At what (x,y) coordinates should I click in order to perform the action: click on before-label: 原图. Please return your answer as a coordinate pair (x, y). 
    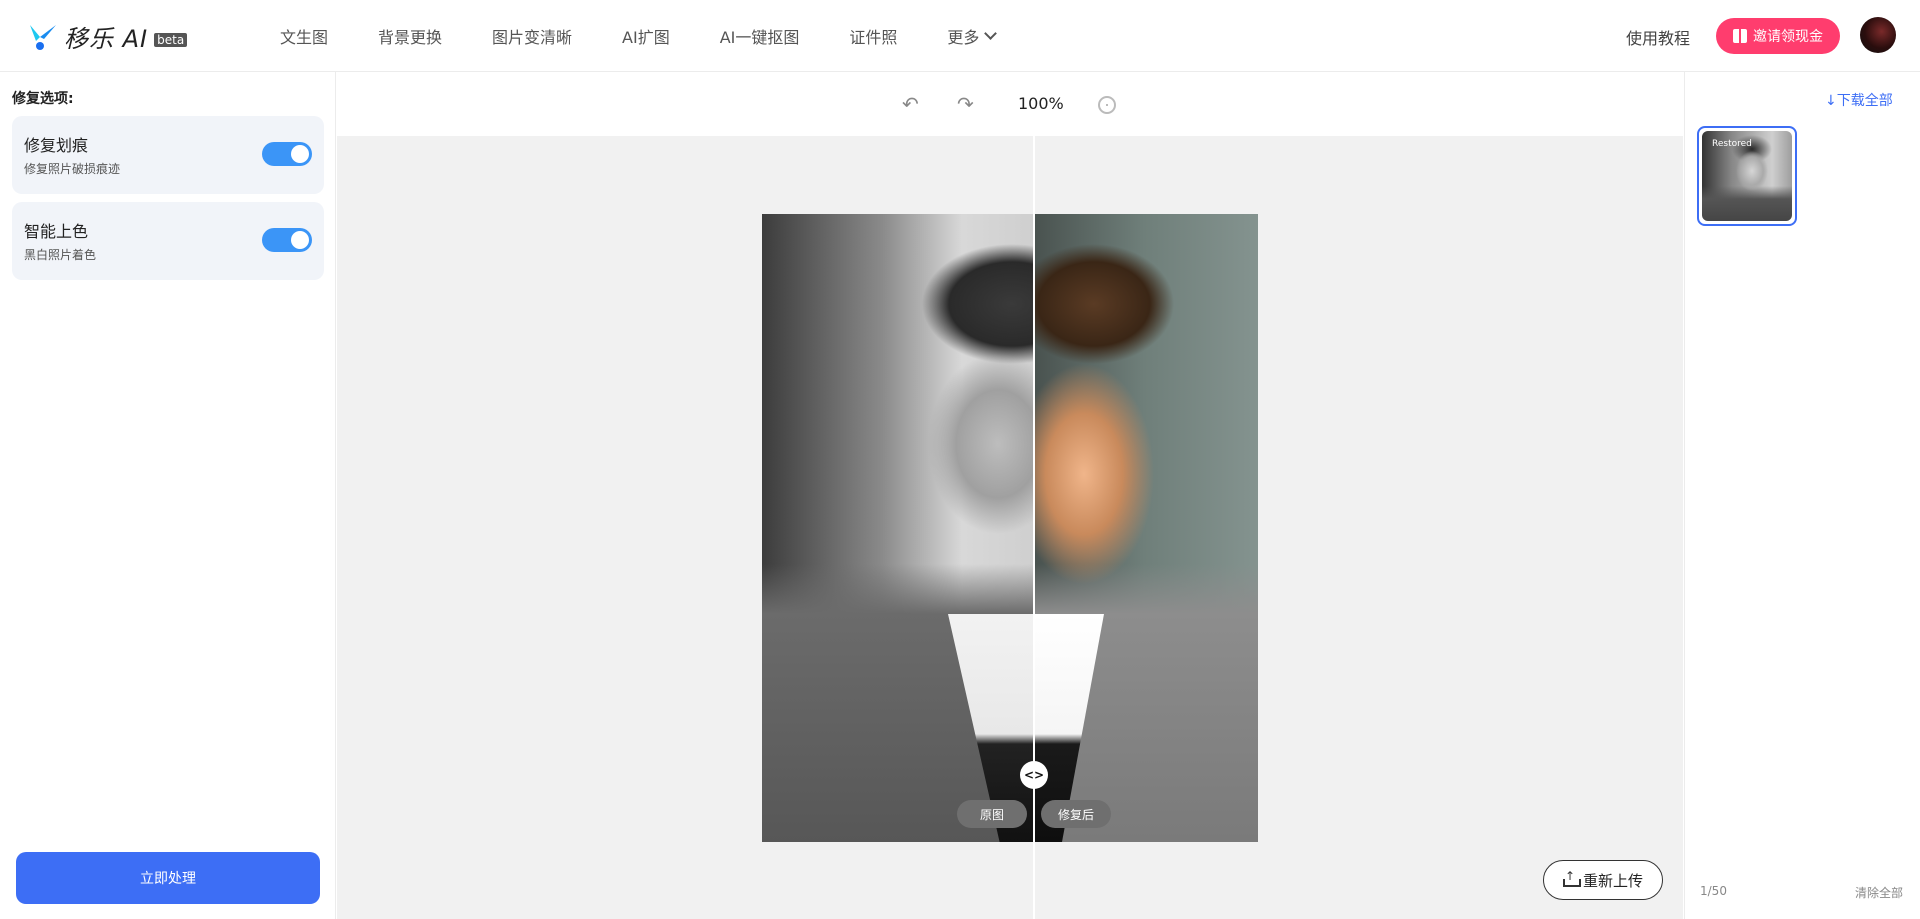
    Looking at the image, I should click on (992, 814).